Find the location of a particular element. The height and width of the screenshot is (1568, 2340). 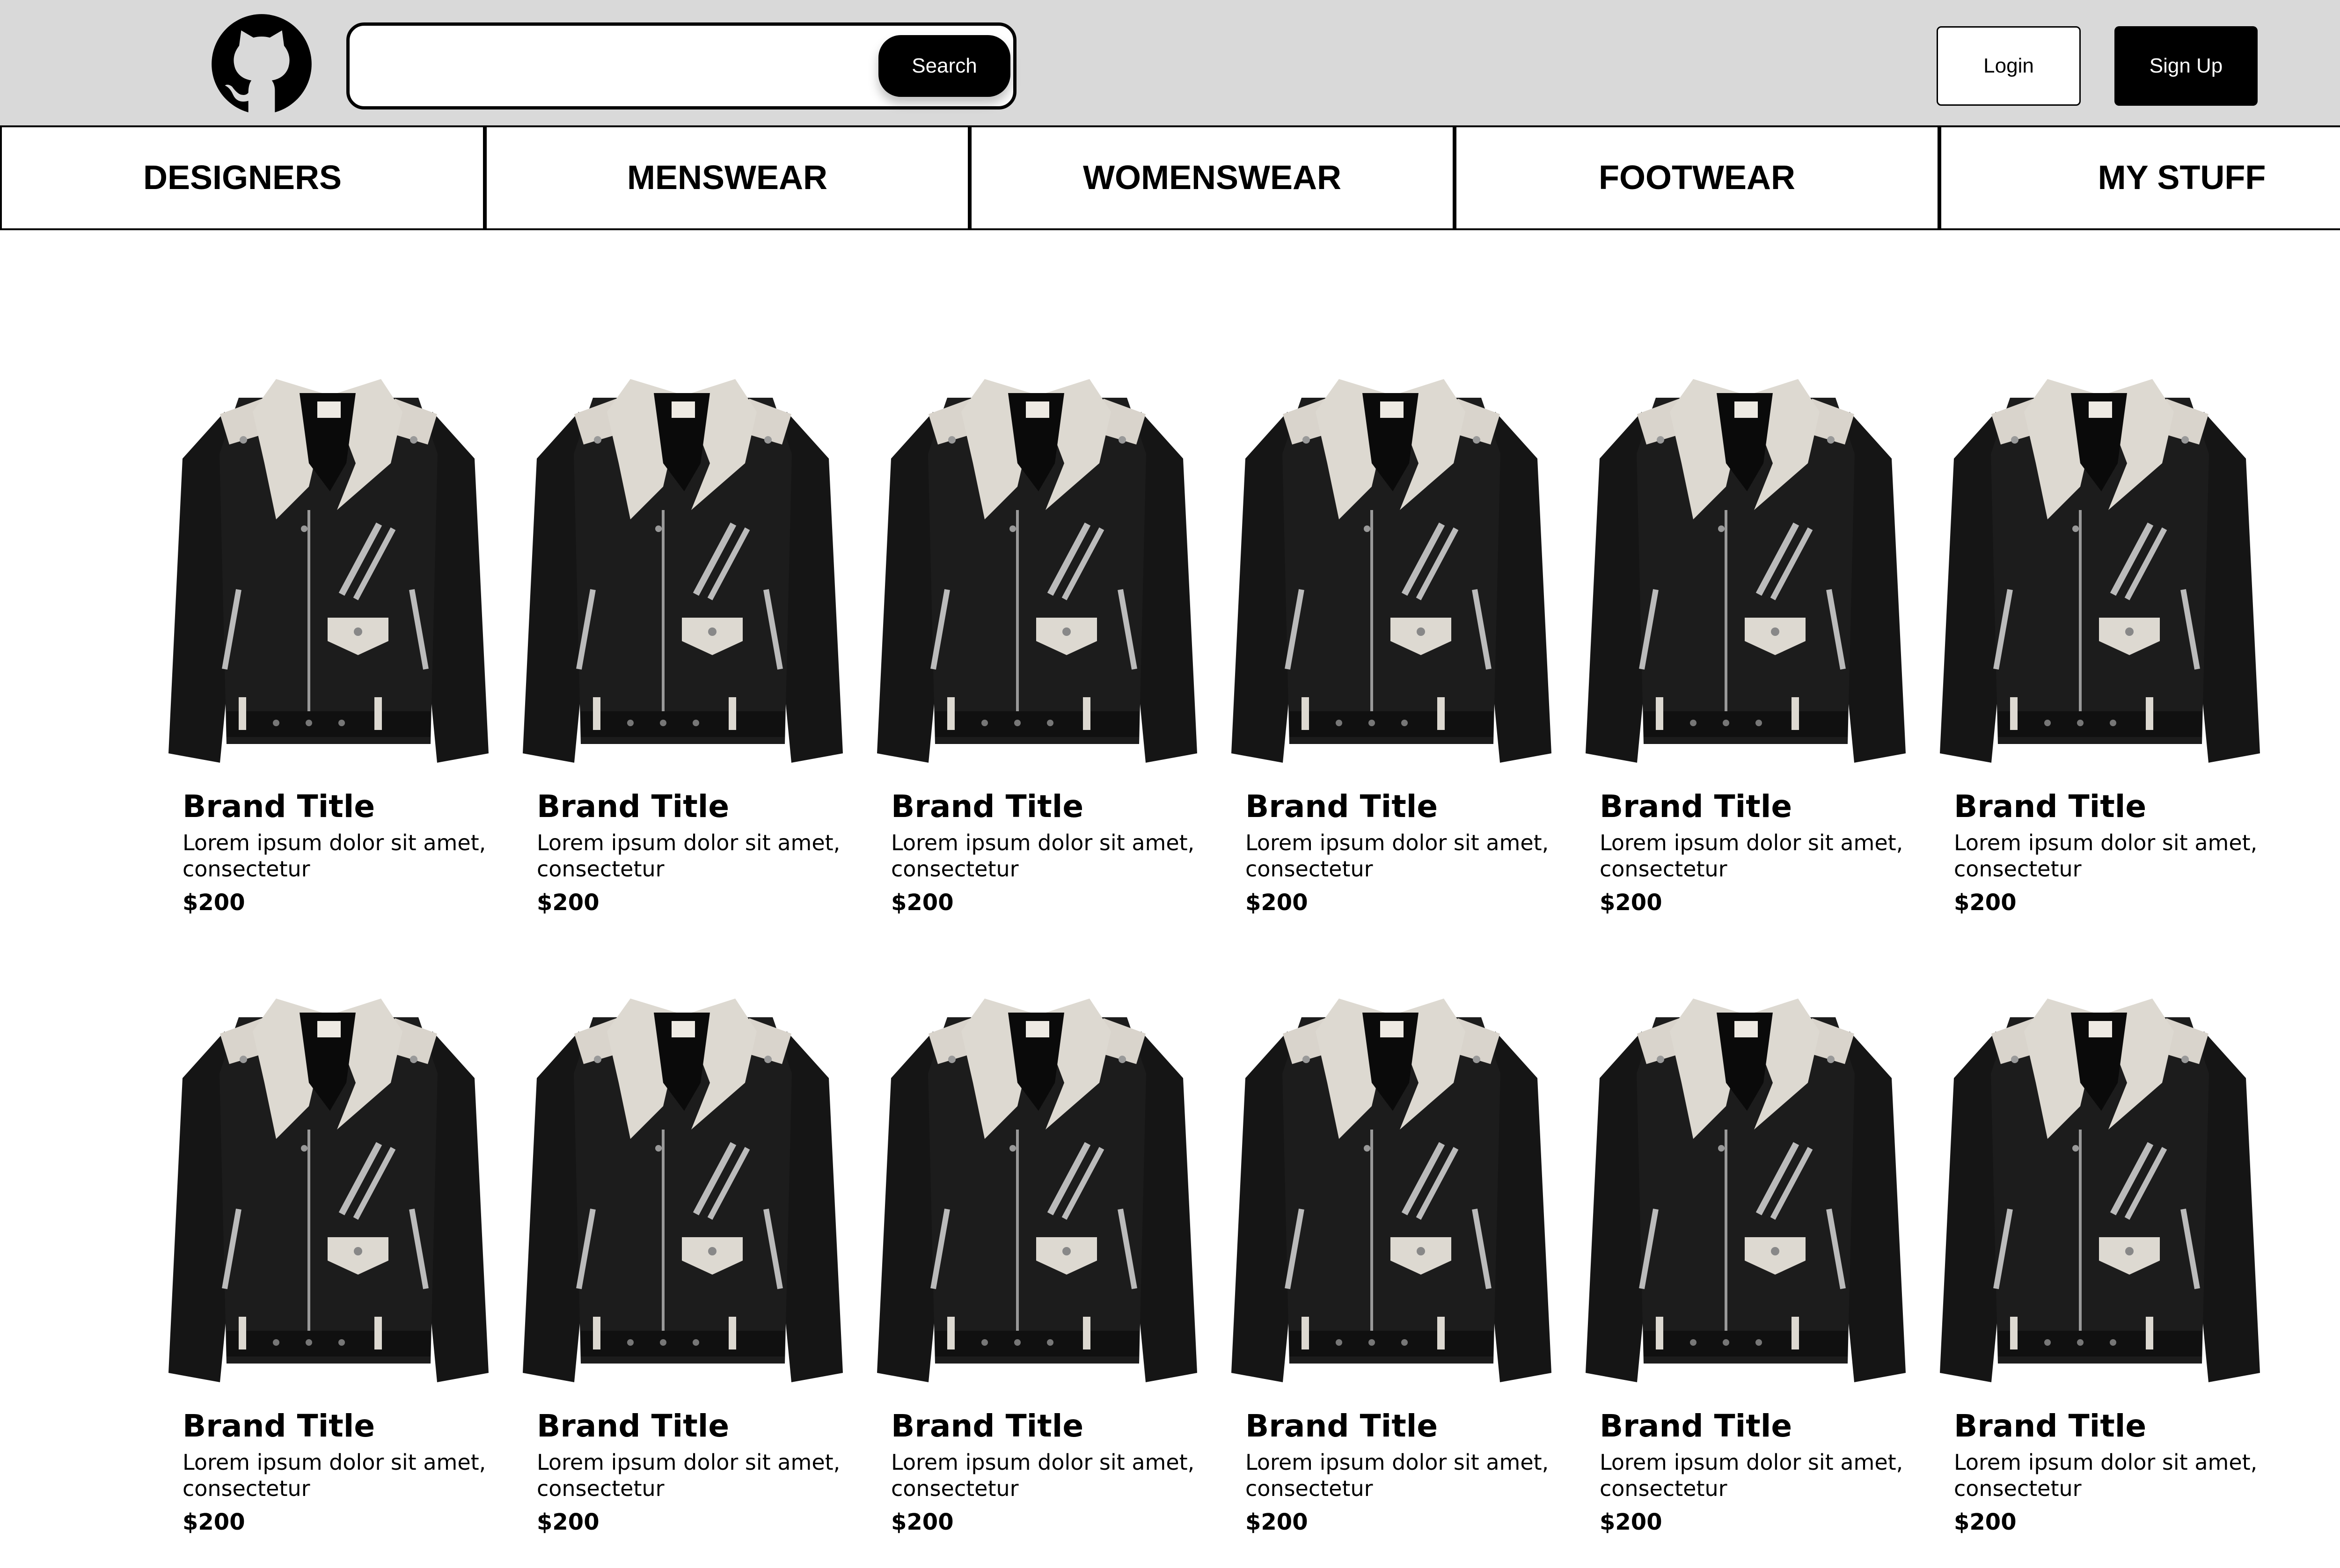

tab-womenswear: WOMENSWEAR is located at coordinates (1212, 177).